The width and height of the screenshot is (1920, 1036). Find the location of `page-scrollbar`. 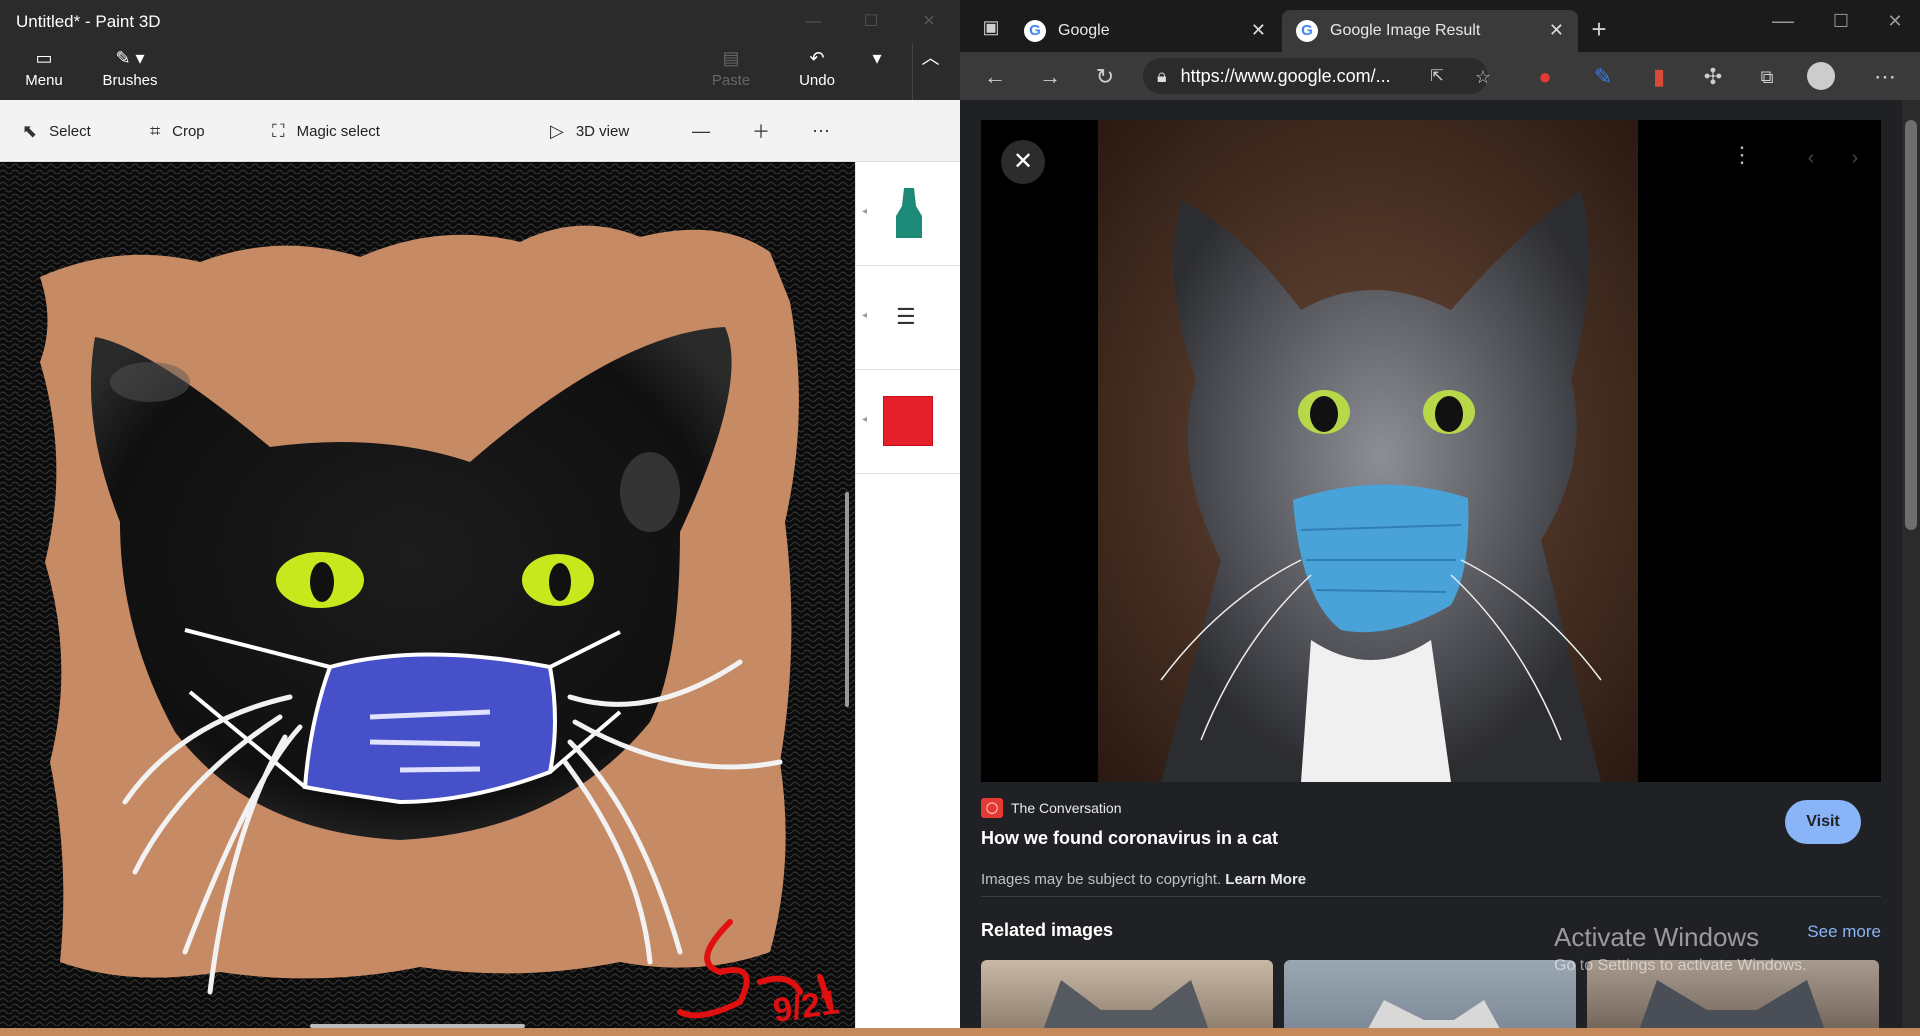

page-scrollbar is located at coordinates (1911, 568).